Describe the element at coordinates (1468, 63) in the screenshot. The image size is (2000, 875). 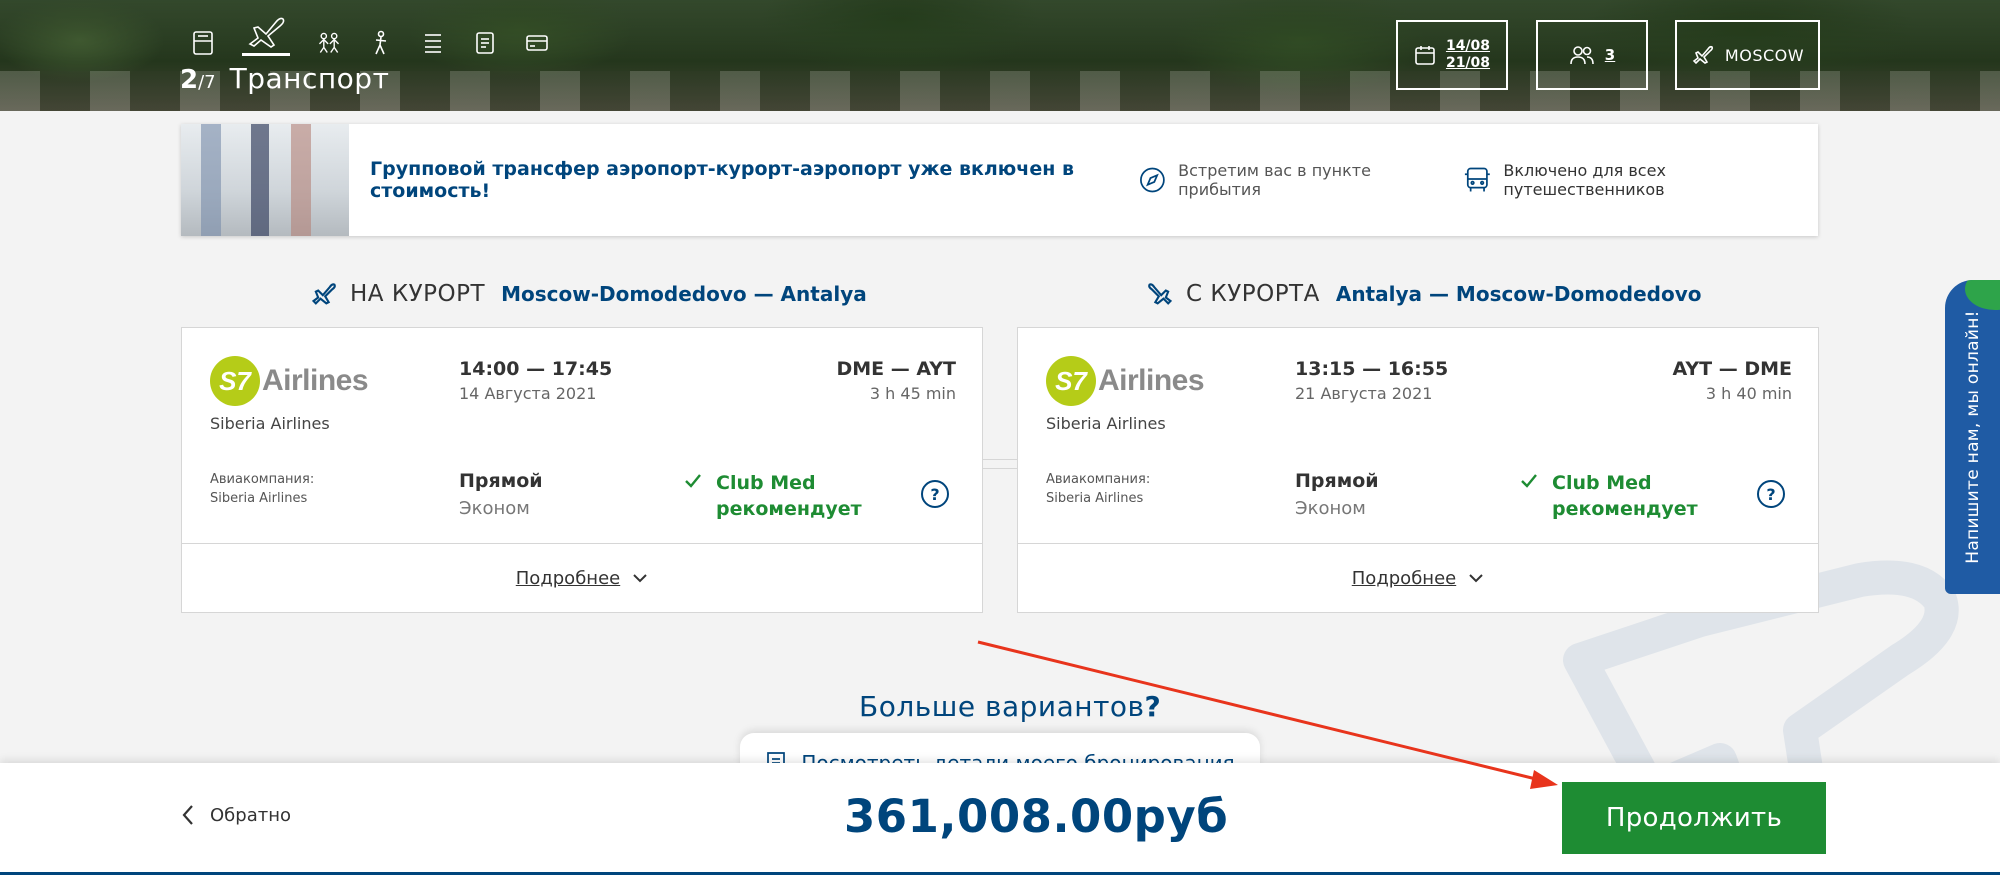
I see `date-to: 21/08` at that location.